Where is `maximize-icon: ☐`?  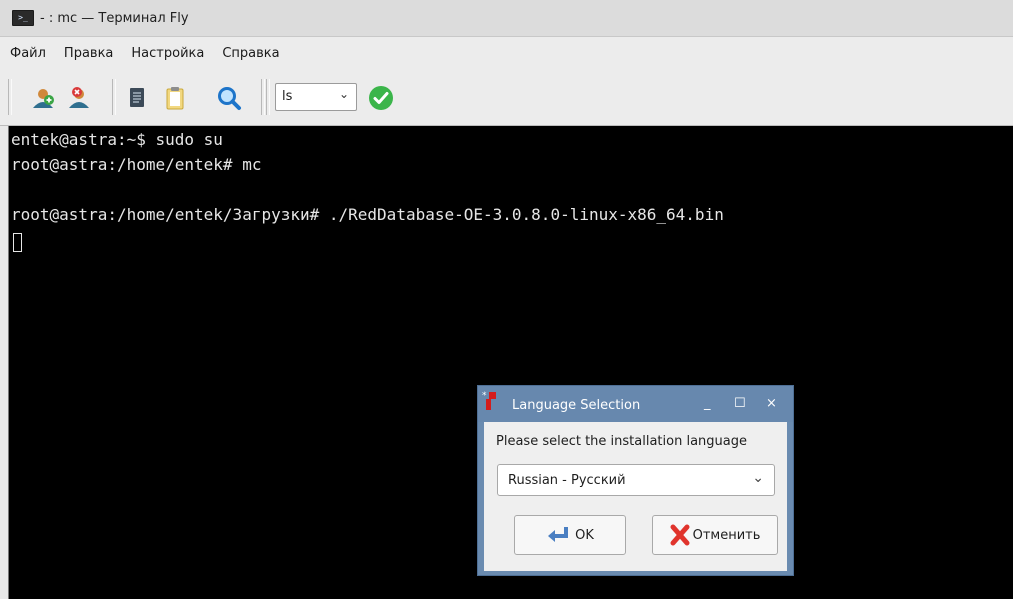 maximize-icon: ☐ is located at coordinates (740, 403).